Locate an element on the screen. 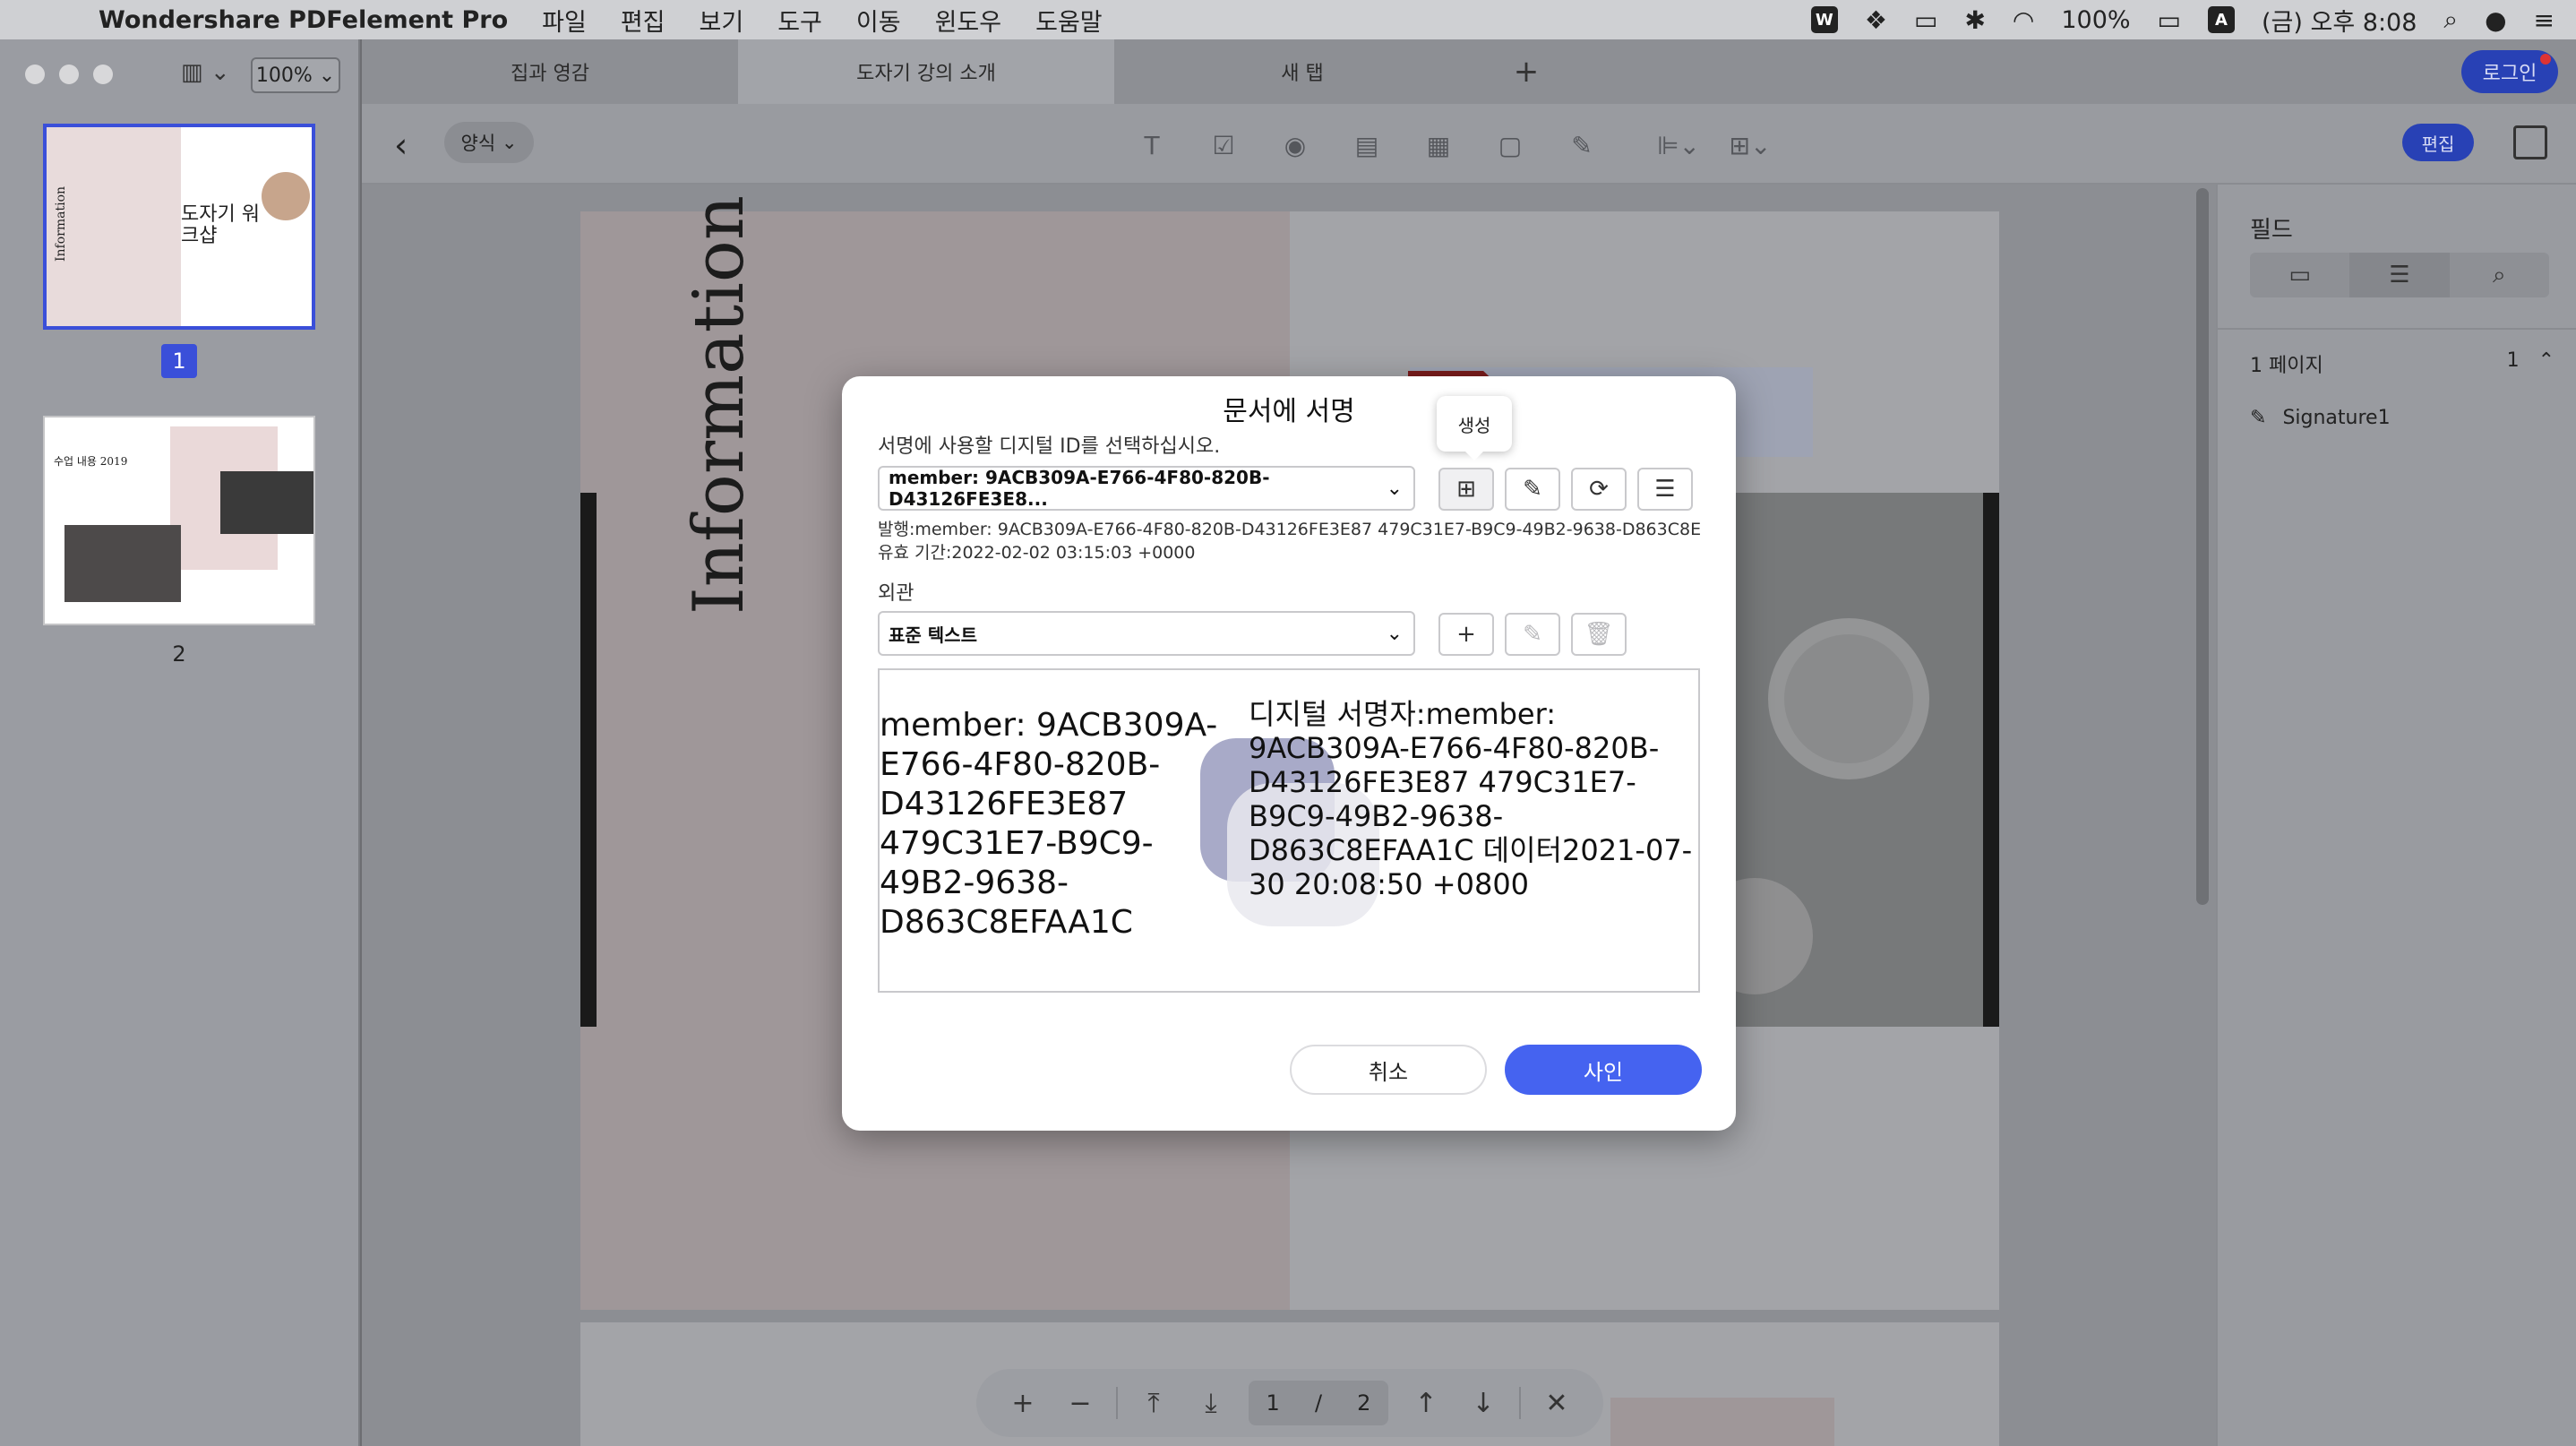 The image size is (2576, 1446). fields-view-segment: ▭ ☰ ⌕ is located at coordinates (2399, 275).